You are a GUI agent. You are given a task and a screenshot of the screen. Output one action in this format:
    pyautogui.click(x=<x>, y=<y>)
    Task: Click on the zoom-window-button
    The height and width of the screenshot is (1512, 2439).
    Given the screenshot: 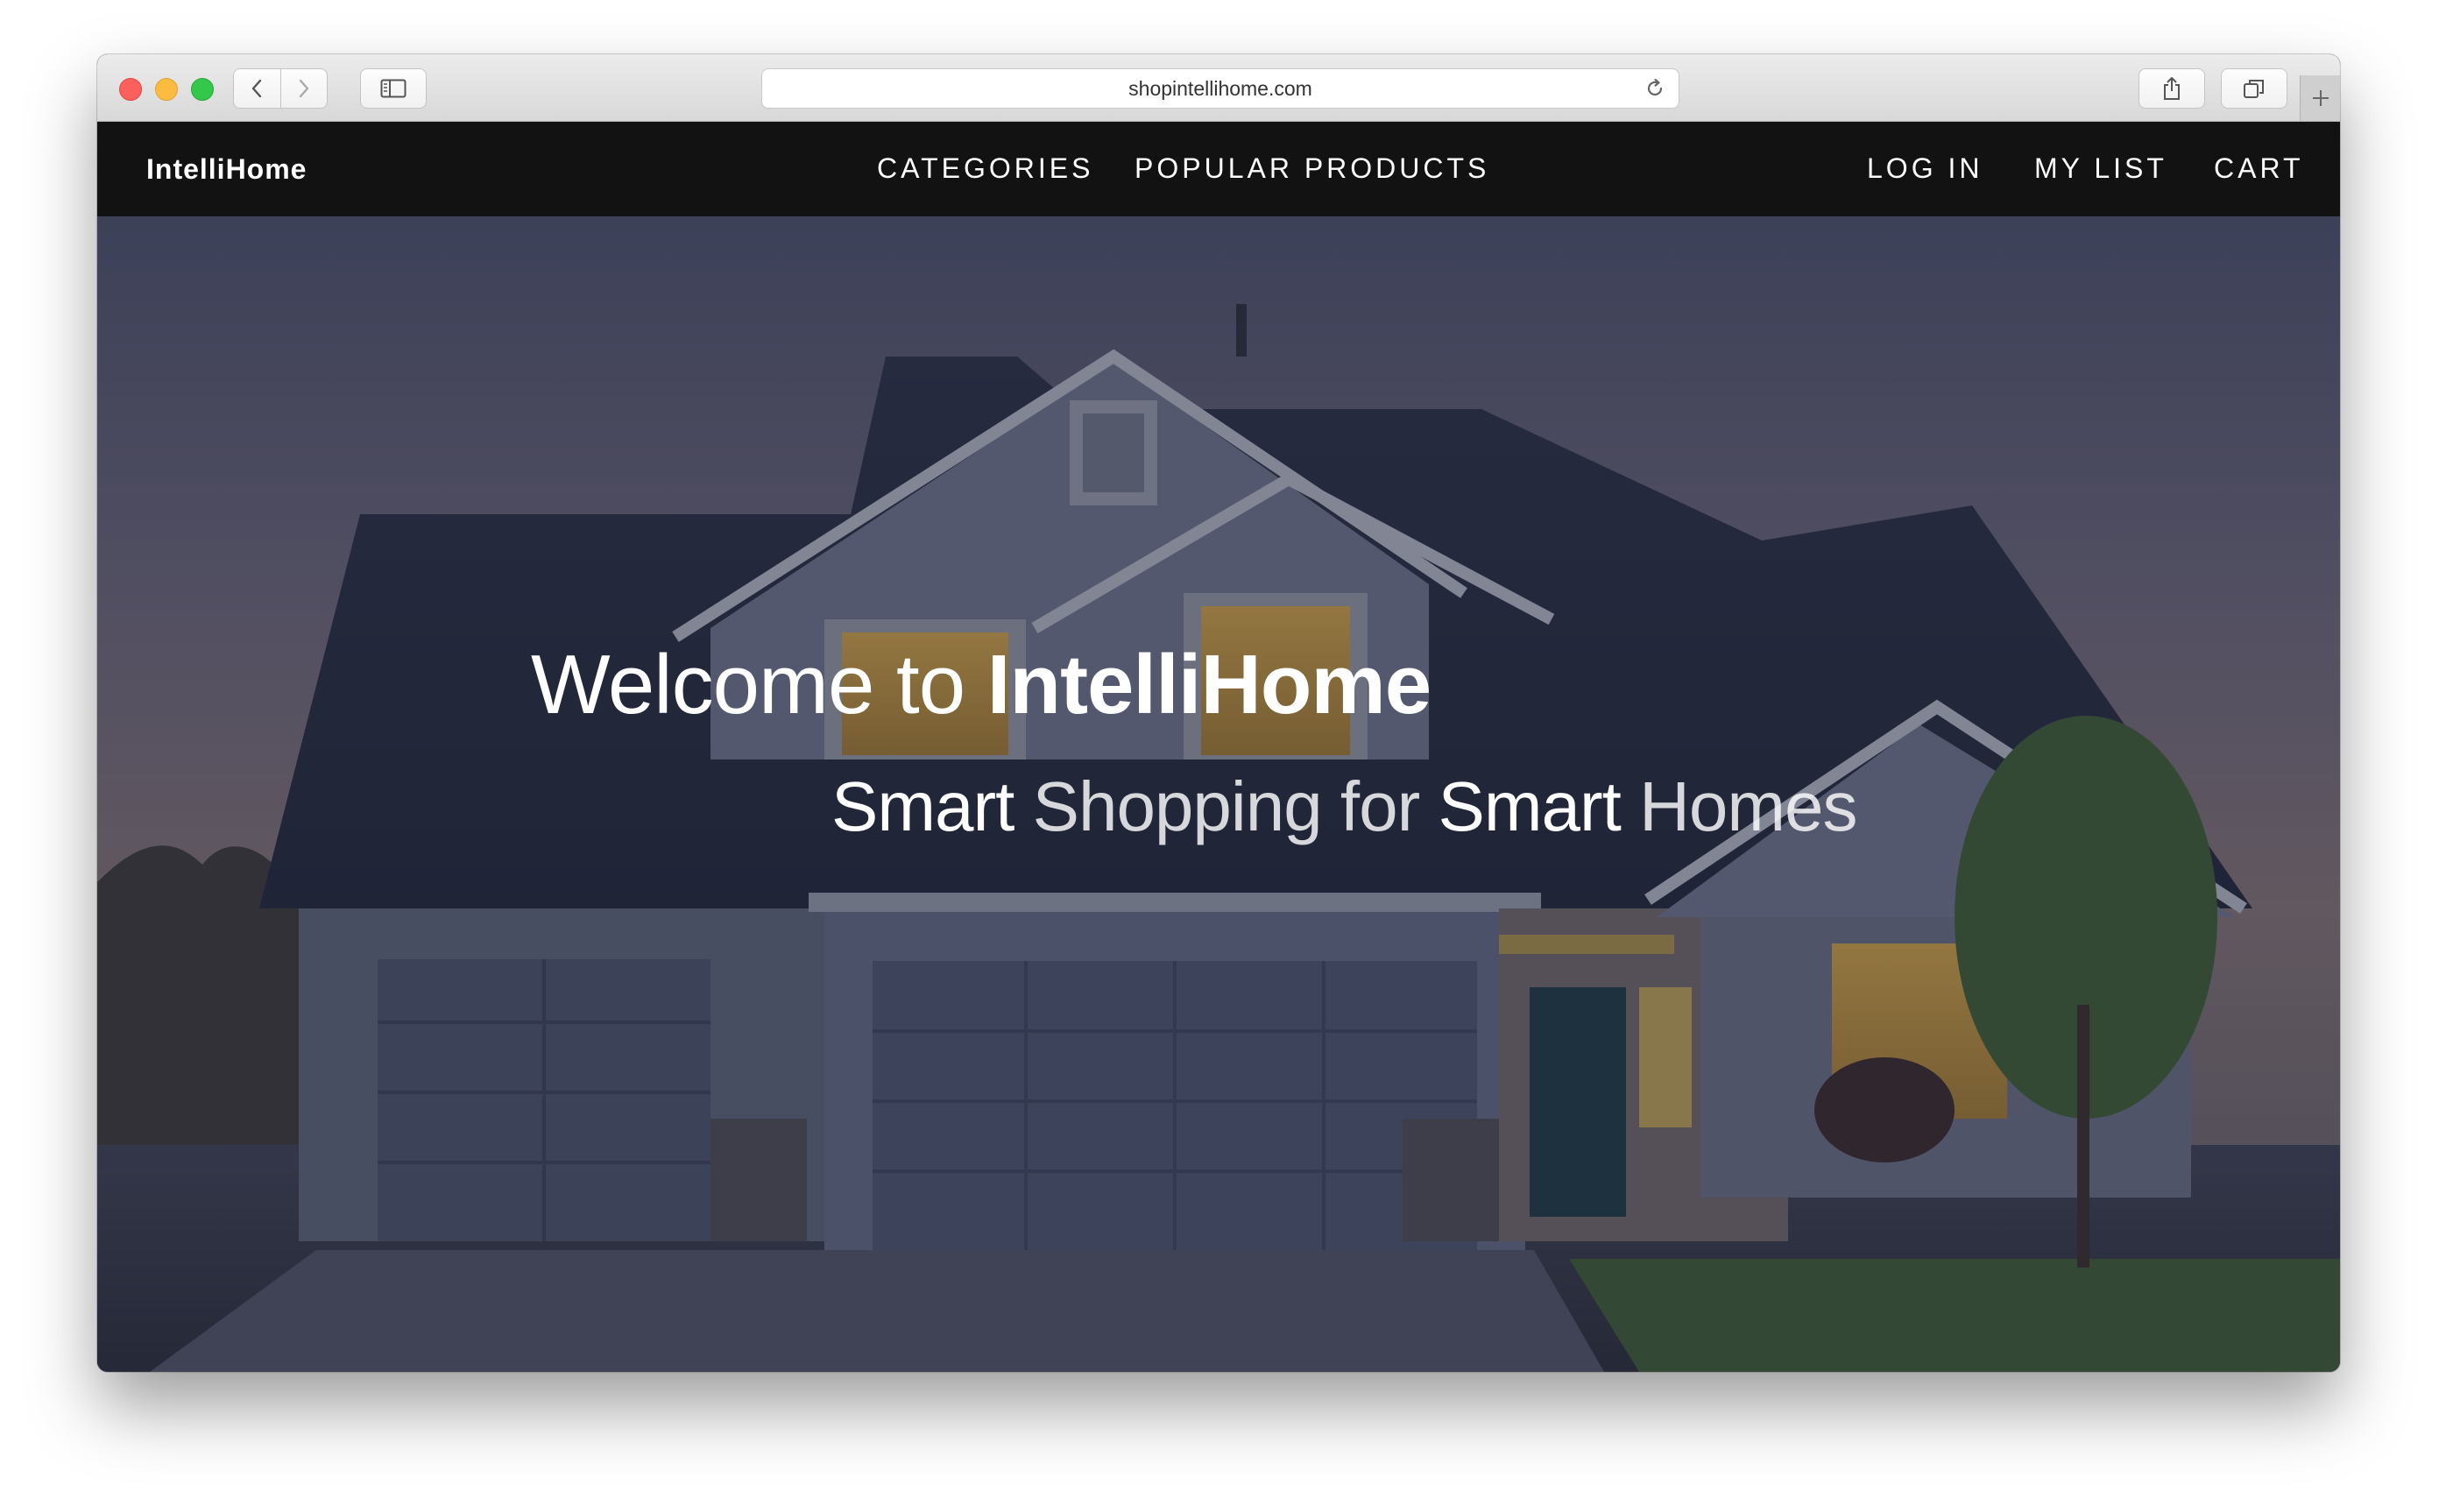 What is the action you would take?
    pyautogui.click(x=203, y=90)
    